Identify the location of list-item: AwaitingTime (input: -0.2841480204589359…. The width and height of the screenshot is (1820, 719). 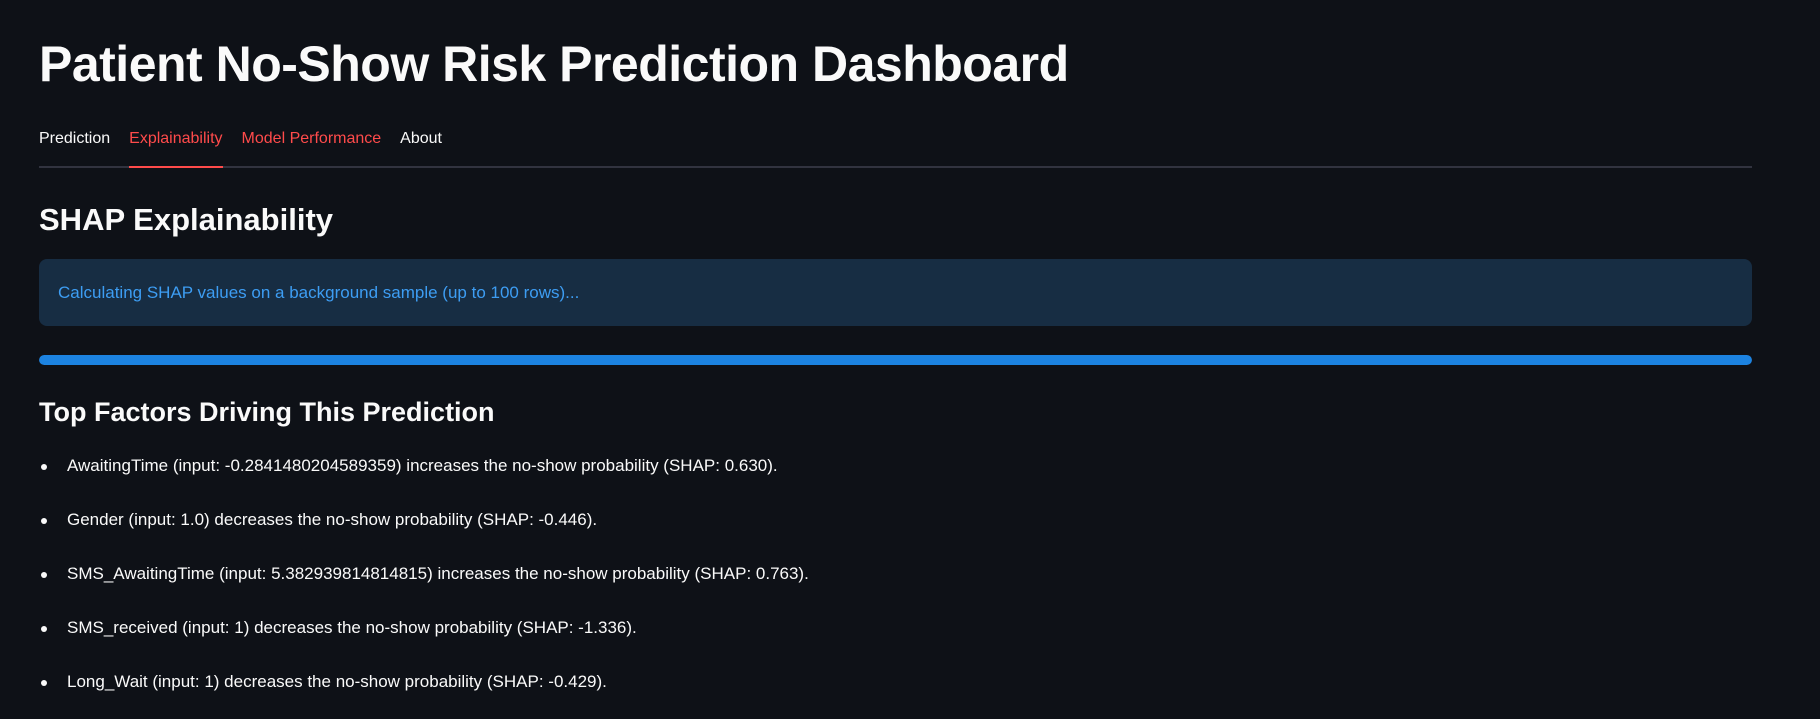
(424, 476).